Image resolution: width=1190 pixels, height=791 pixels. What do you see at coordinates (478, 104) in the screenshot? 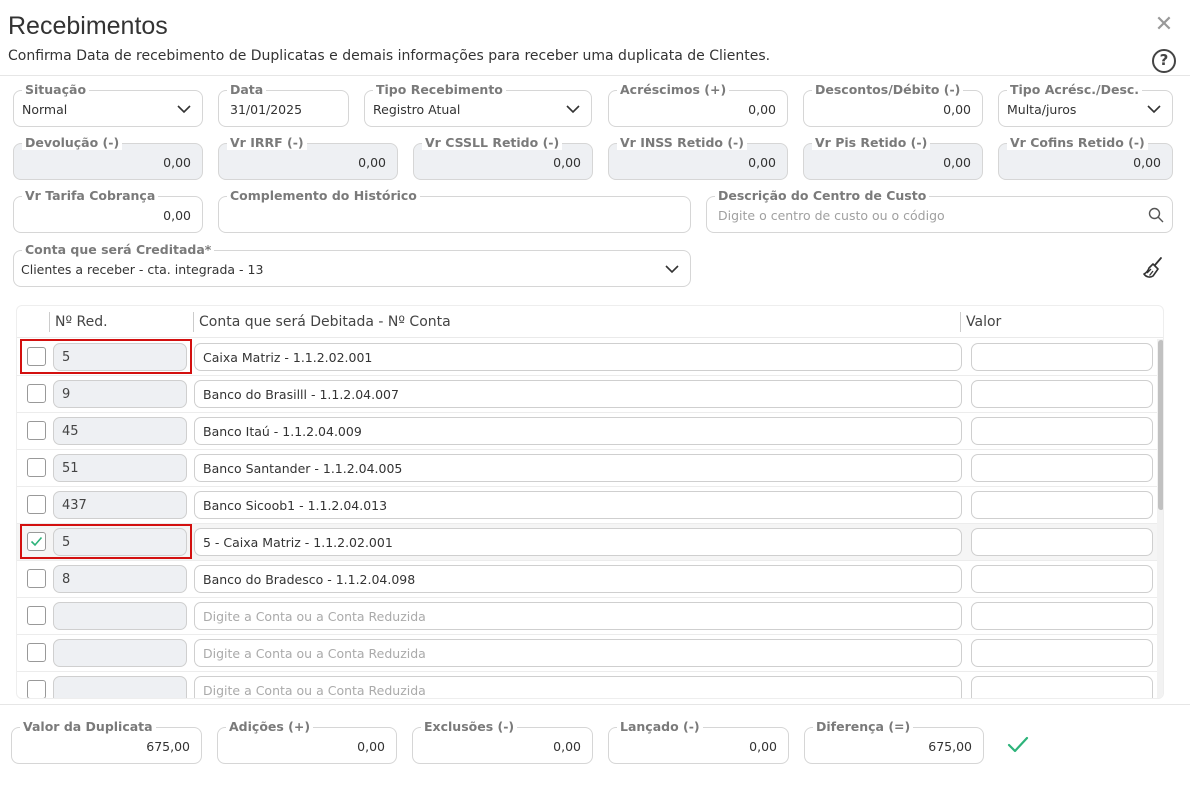
I see `tipo-recebimento-select: Tipo Recebimento Registro Atual` at bounding box center [478, 104].